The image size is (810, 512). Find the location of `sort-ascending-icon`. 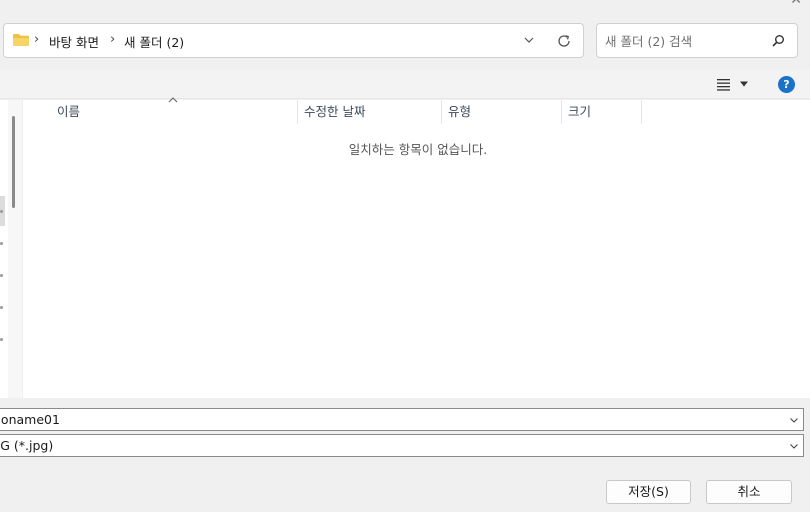

sort-ascending-icon is located at coordinates (173, 100).